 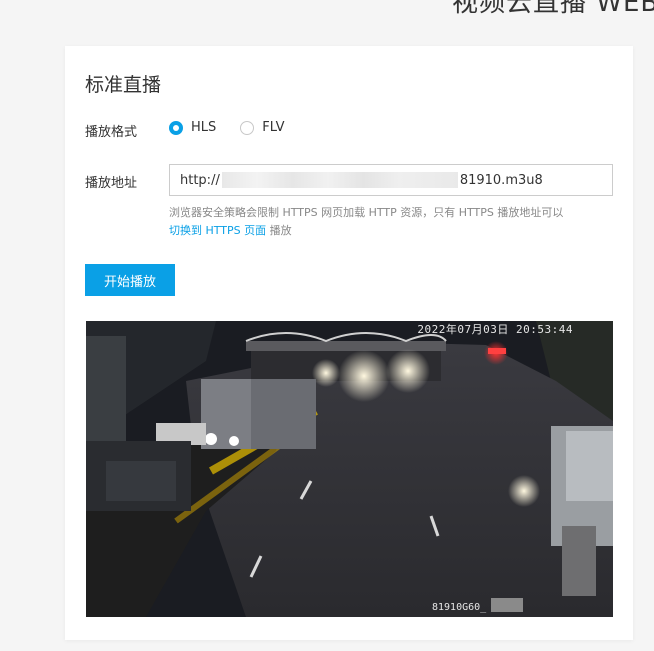 I want to click on format-label: 播放格式, so click(x=111, y=132).